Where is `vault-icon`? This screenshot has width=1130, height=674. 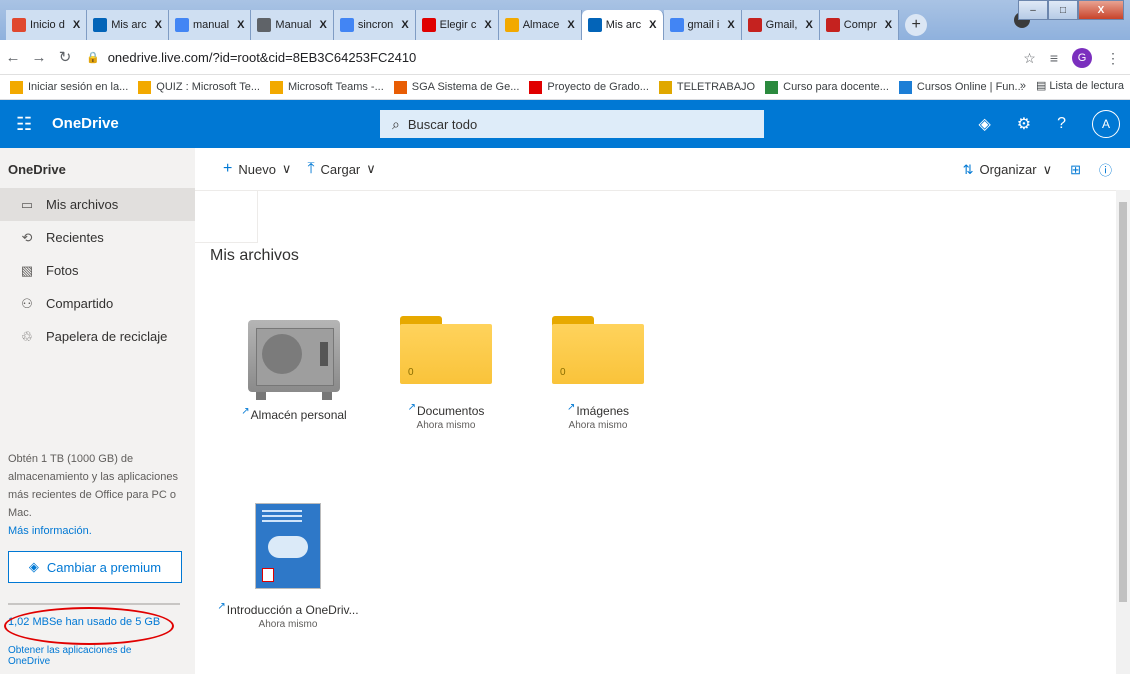 vault-icon is located at coordinates (294, 360).